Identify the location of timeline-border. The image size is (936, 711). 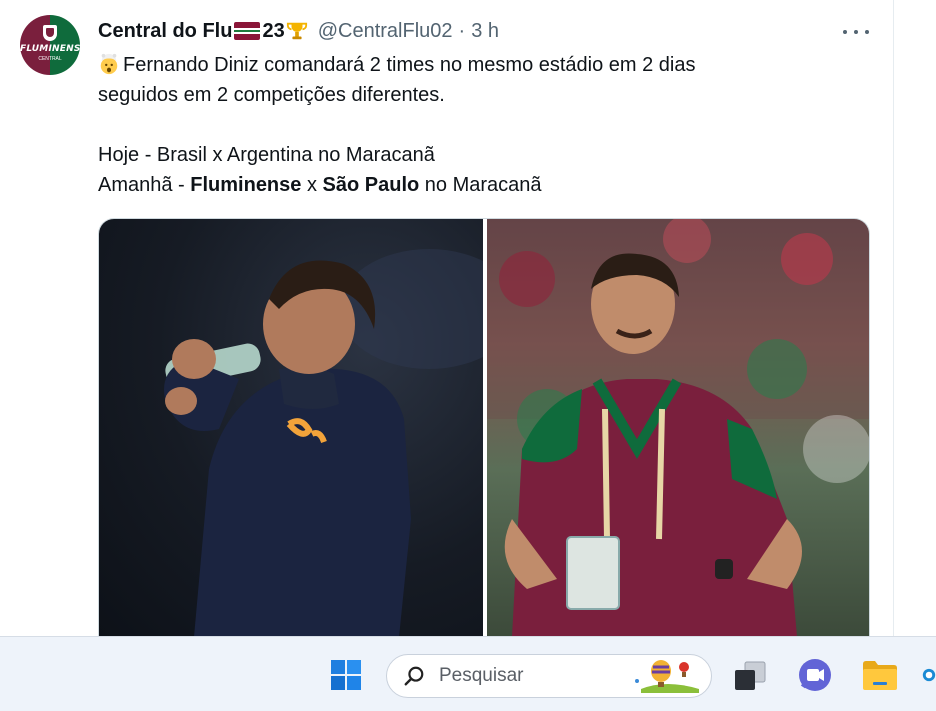
(893, 318).